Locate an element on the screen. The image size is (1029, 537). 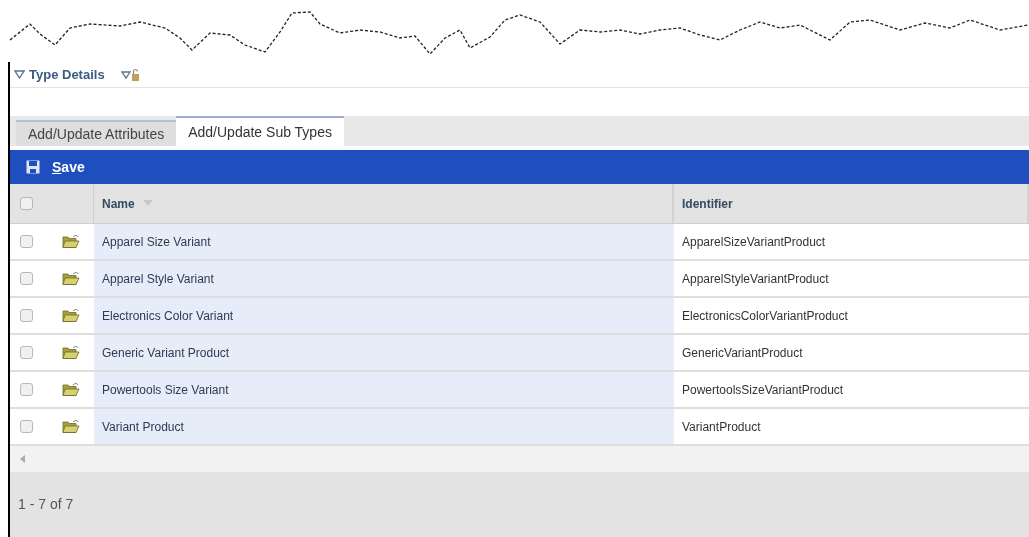
table-cell-text: VariantProduct is located at coordinates (721, 427).